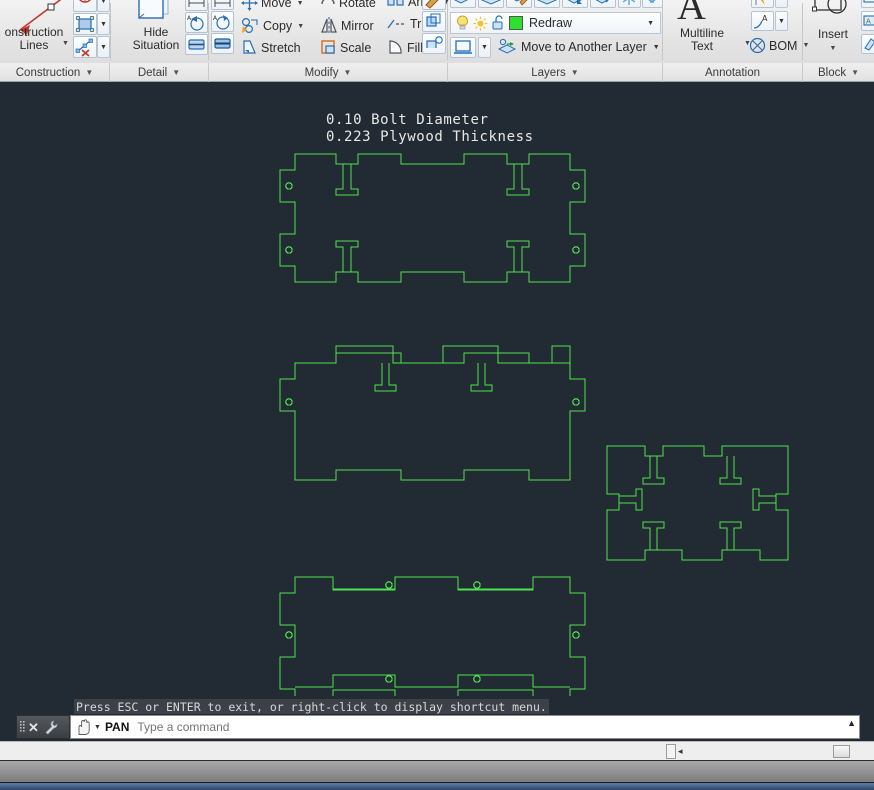 The image size is (874, 790). I want to click on multiline-text-title: Multiline Text, so click(702, 40).